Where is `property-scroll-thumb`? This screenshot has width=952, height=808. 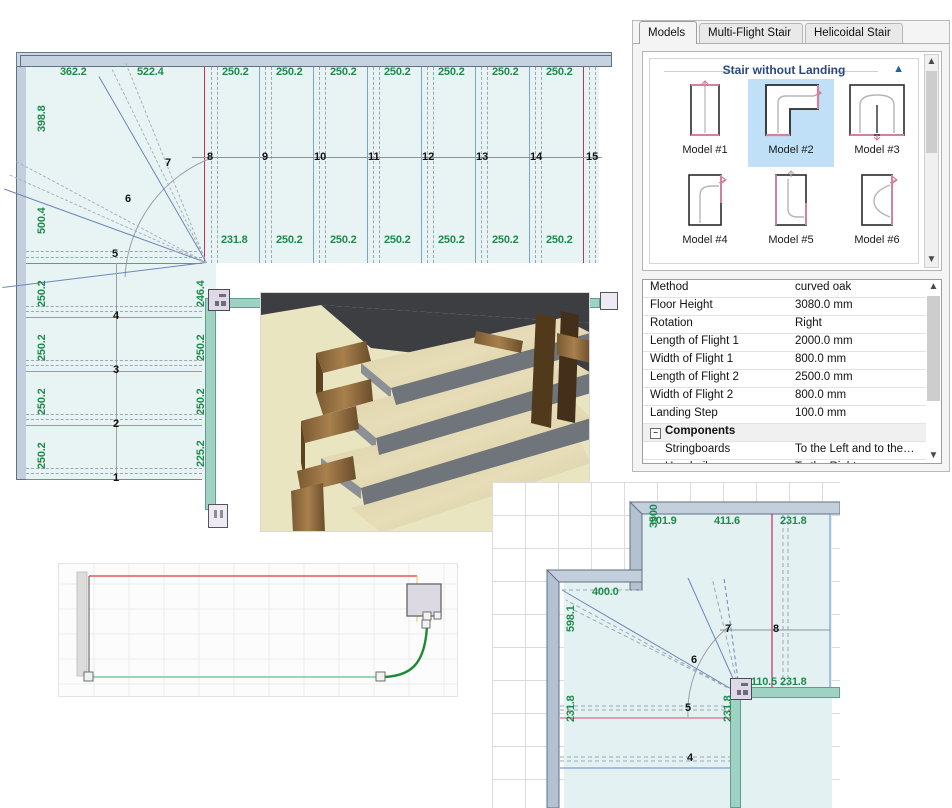
property-scroll-thumb is located at coordinates (933, 348).